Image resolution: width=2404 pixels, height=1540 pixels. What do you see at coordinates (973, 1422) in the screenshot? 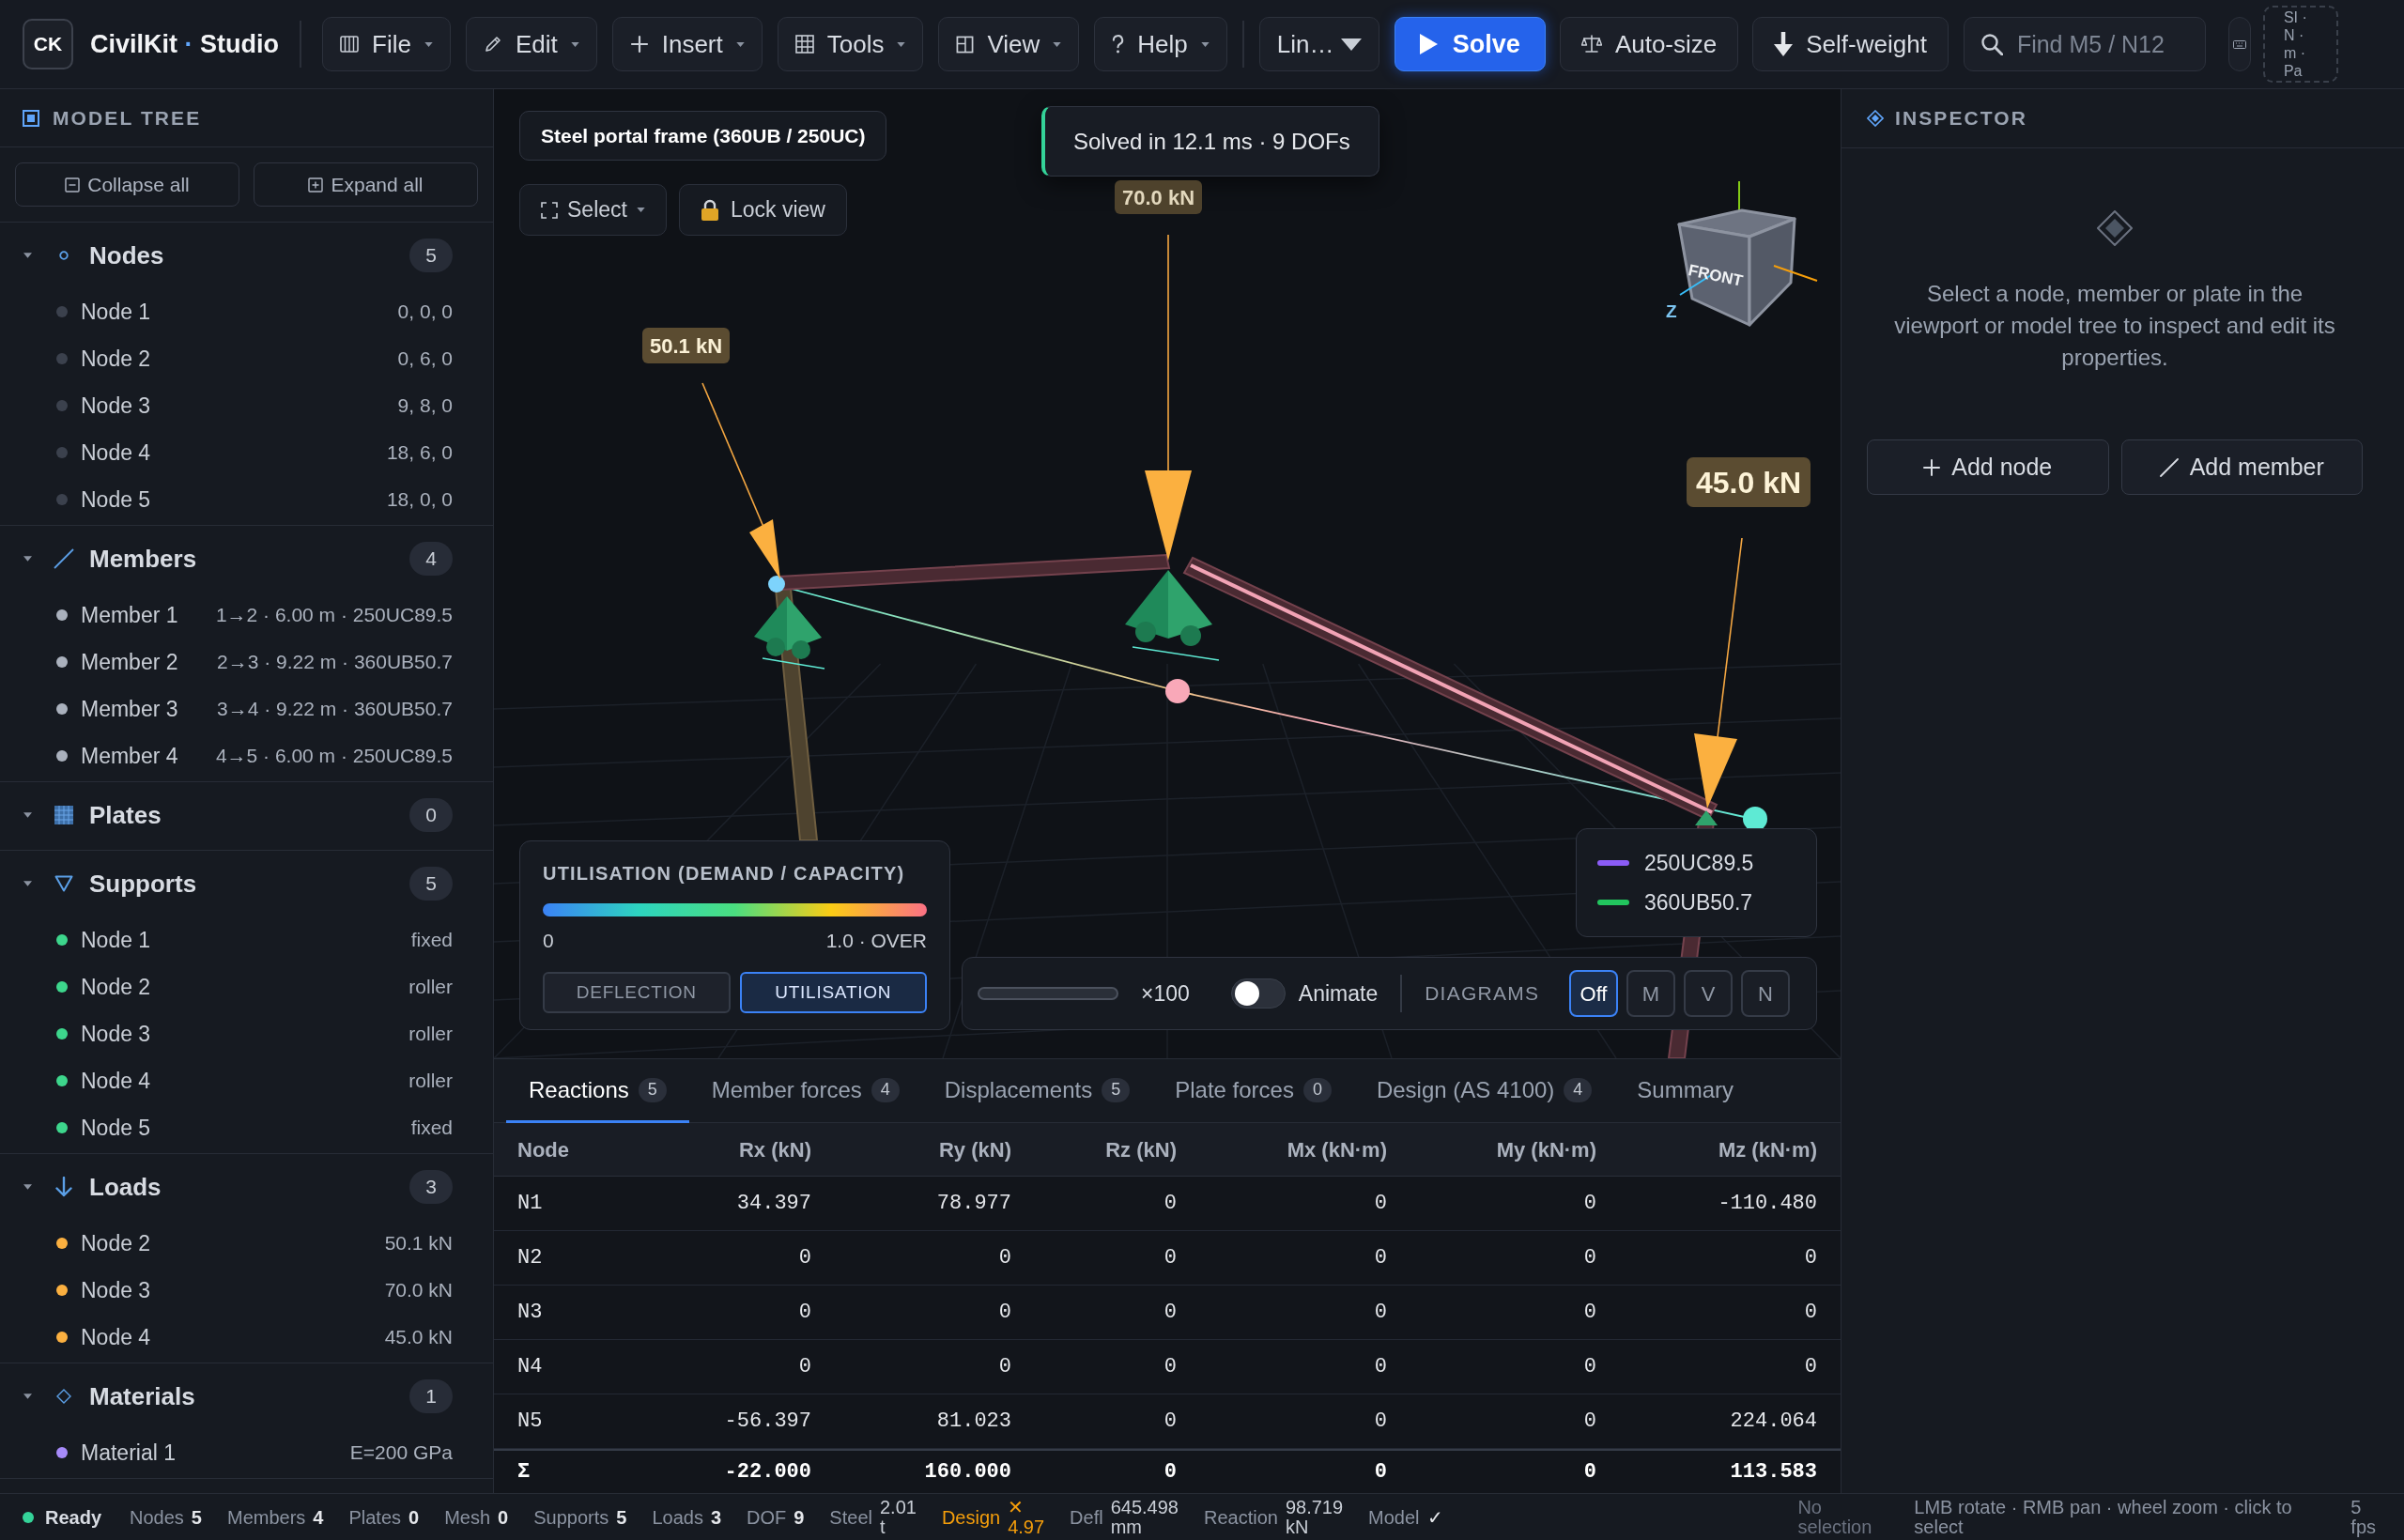
I see `table-cell-text: 81.023` at bounding box center [973, 1422].